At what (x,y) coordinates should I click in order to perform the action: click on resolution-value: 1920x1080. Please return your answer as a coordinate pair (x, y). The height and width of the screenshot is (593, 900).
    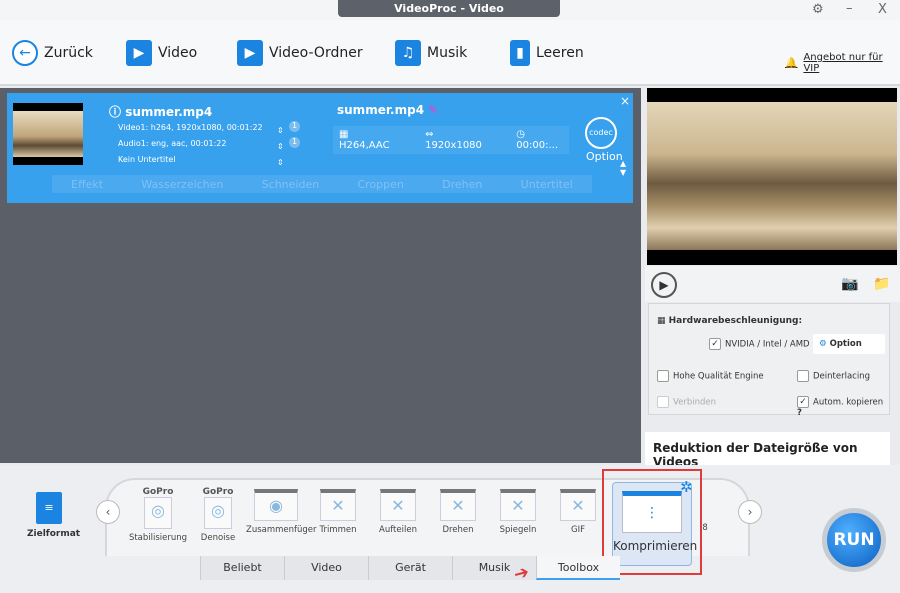
    Looking at the image, I should click on (453, 145).